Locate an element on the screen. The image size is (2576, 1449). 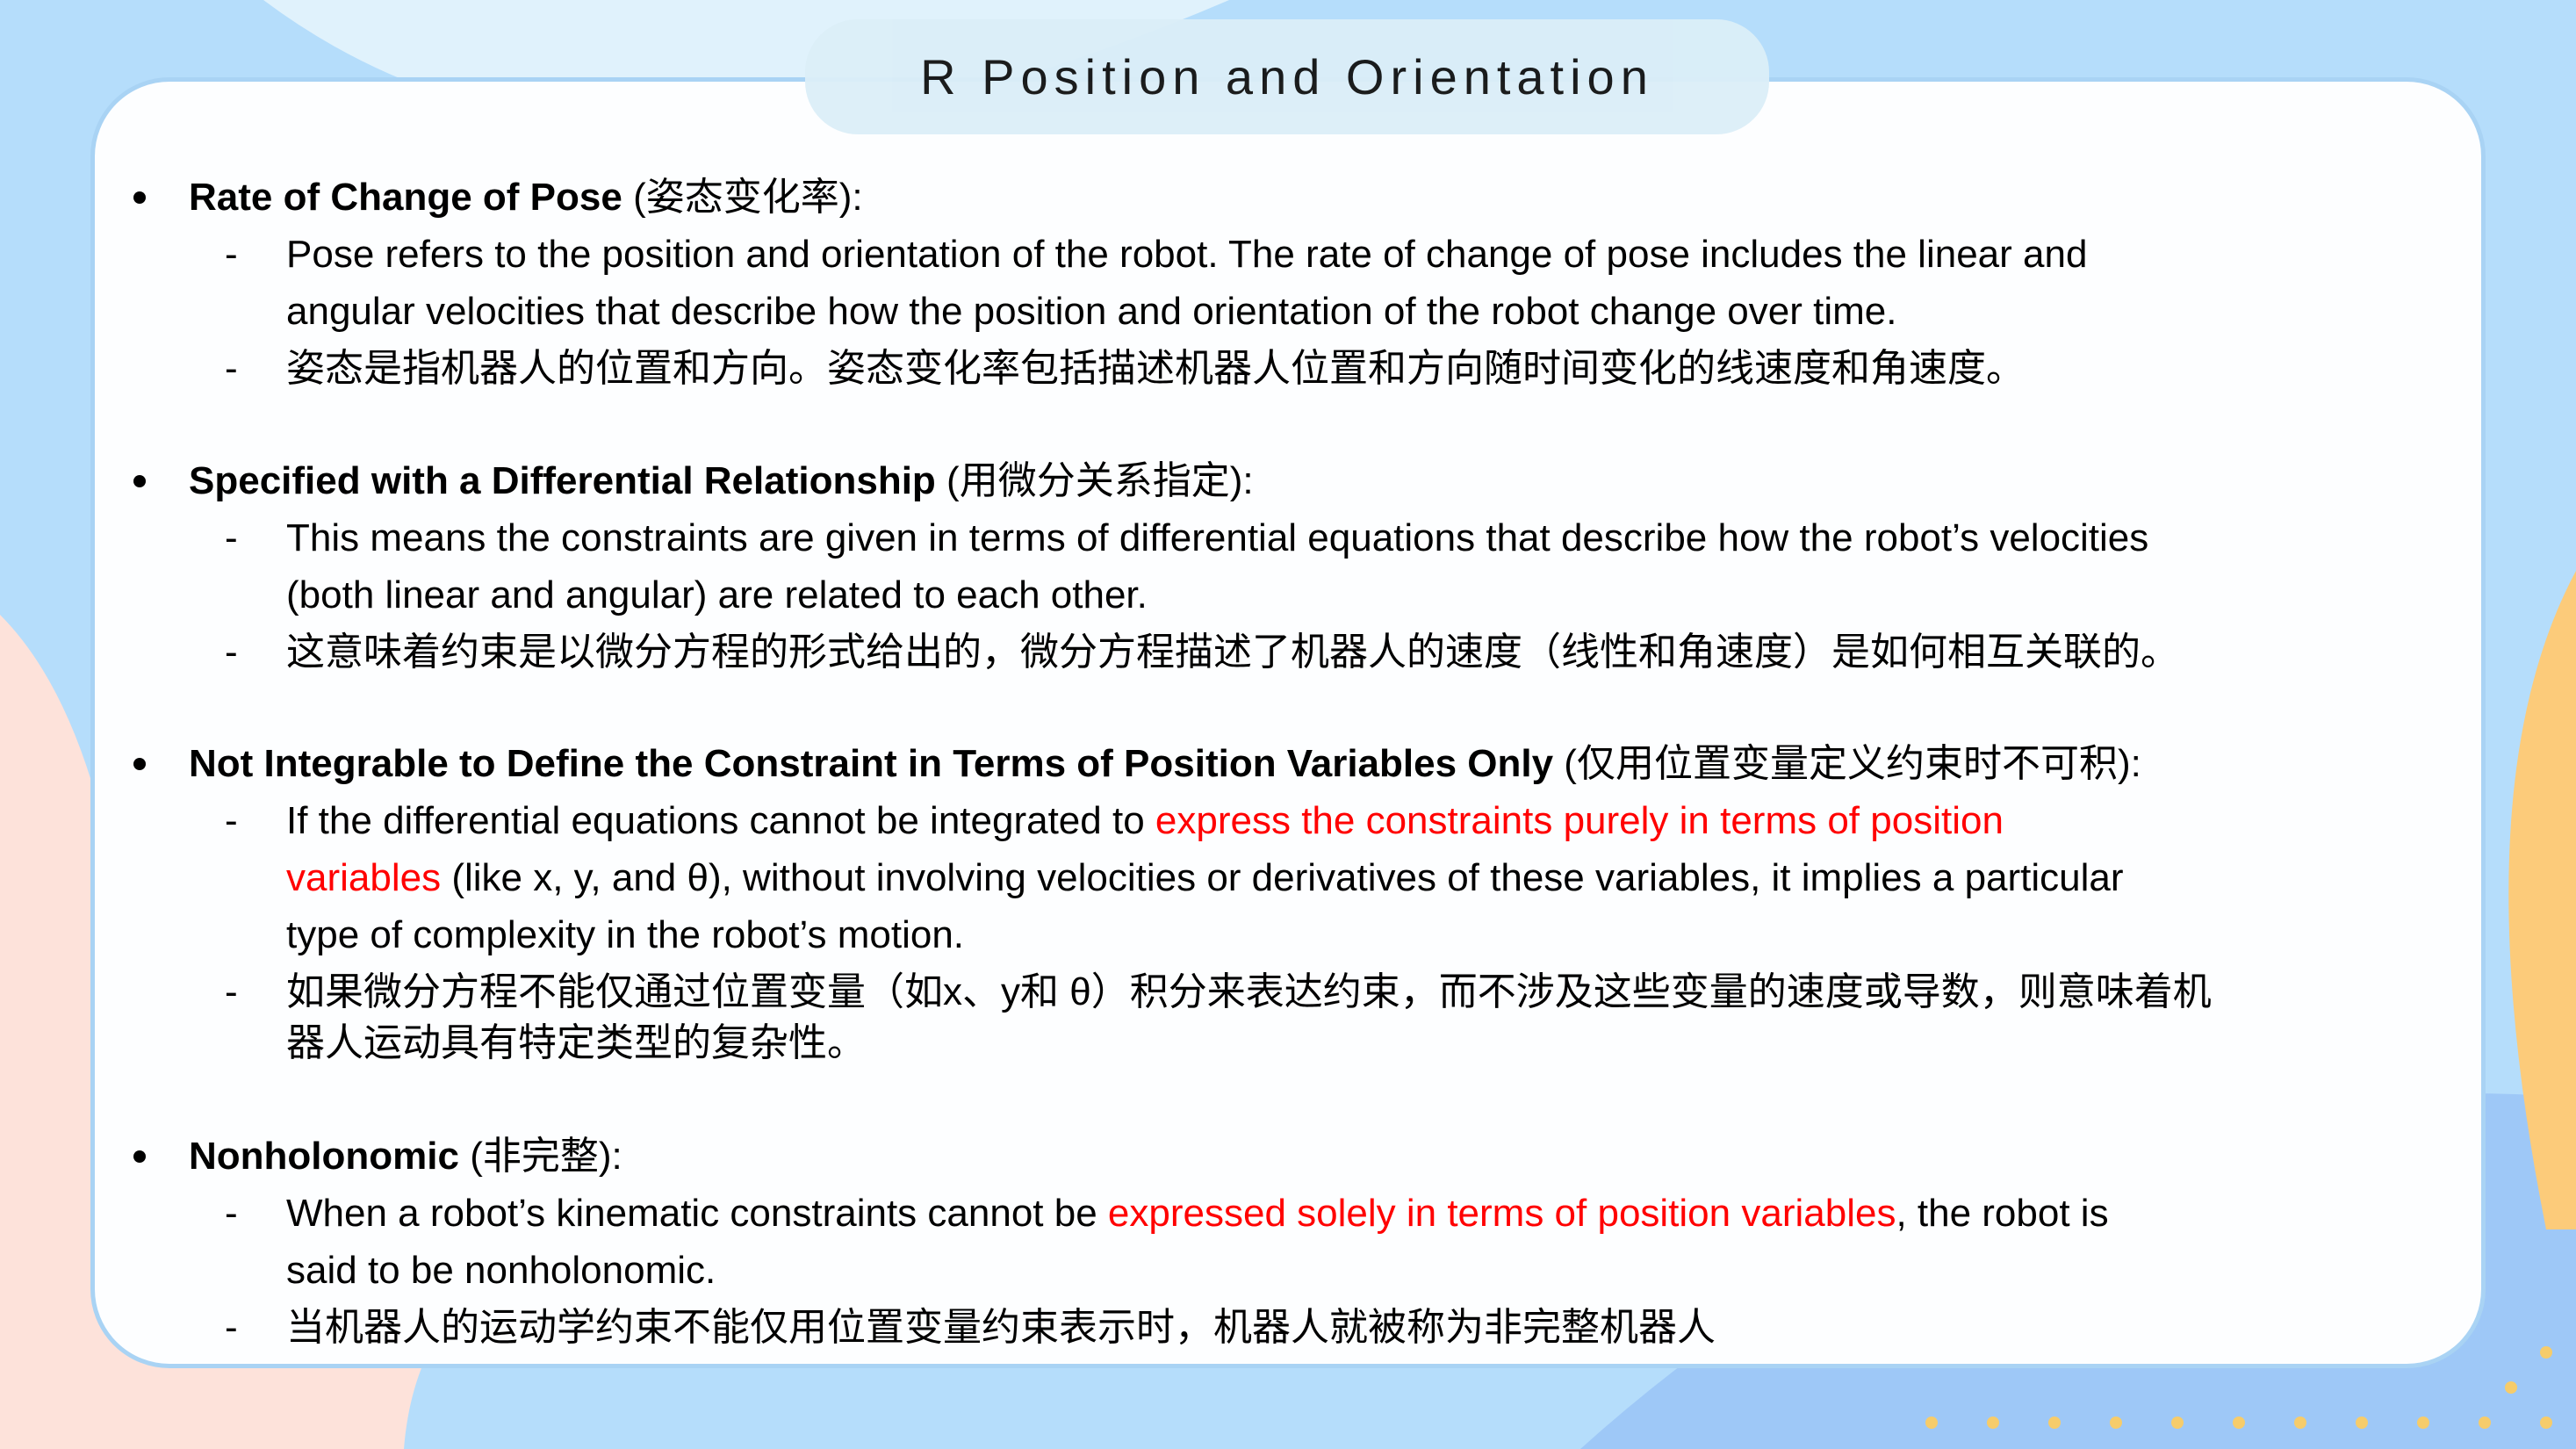
heading-translation: (非完整): is located at coordinates (540, 1156).